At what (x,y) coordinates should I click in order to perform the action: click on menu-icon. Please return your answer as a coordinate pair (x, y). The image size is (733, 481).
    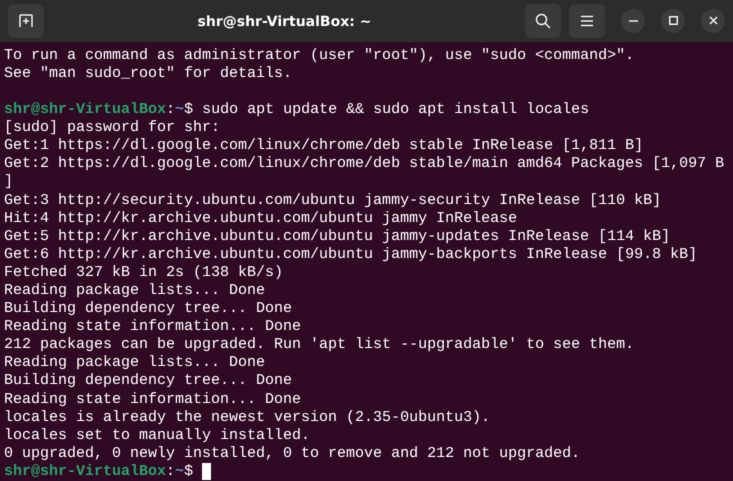
    Looking at the image, I should click on (587, 20).